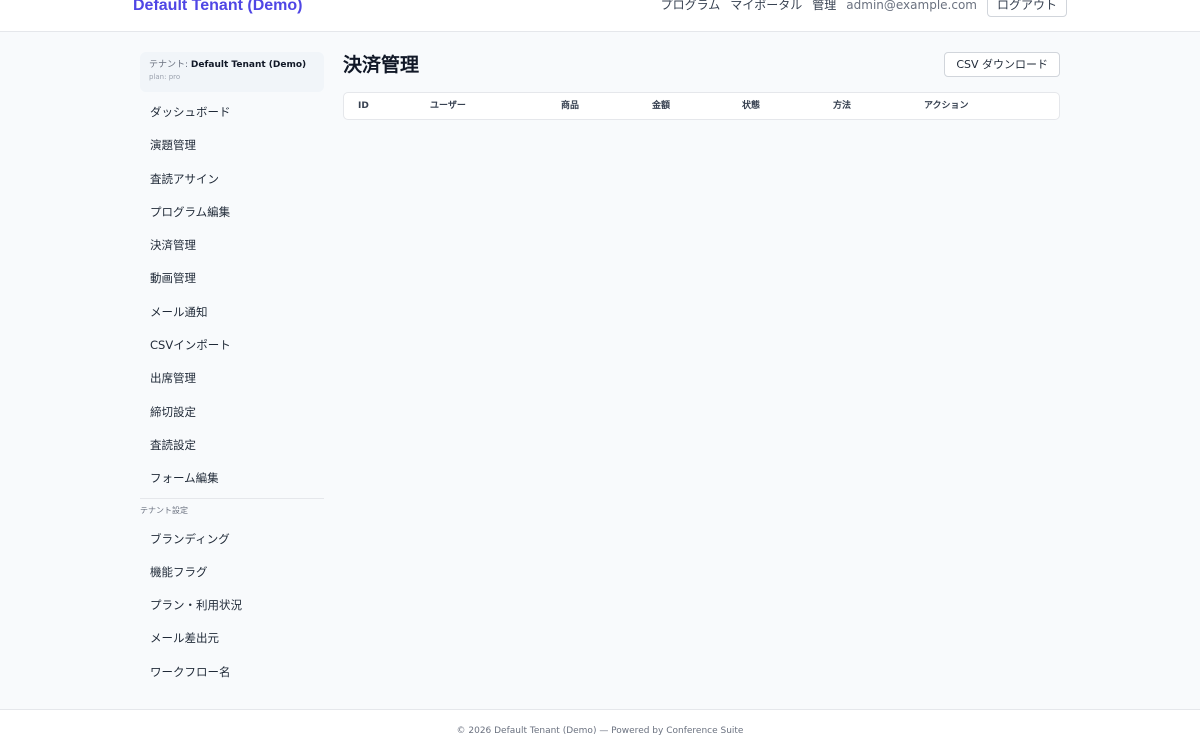 The image size is (1200, 750). Describe the element at coordinates (232, 312) in the screenshot. I see `sidebar-item-email-notify: メール通知` at that location.